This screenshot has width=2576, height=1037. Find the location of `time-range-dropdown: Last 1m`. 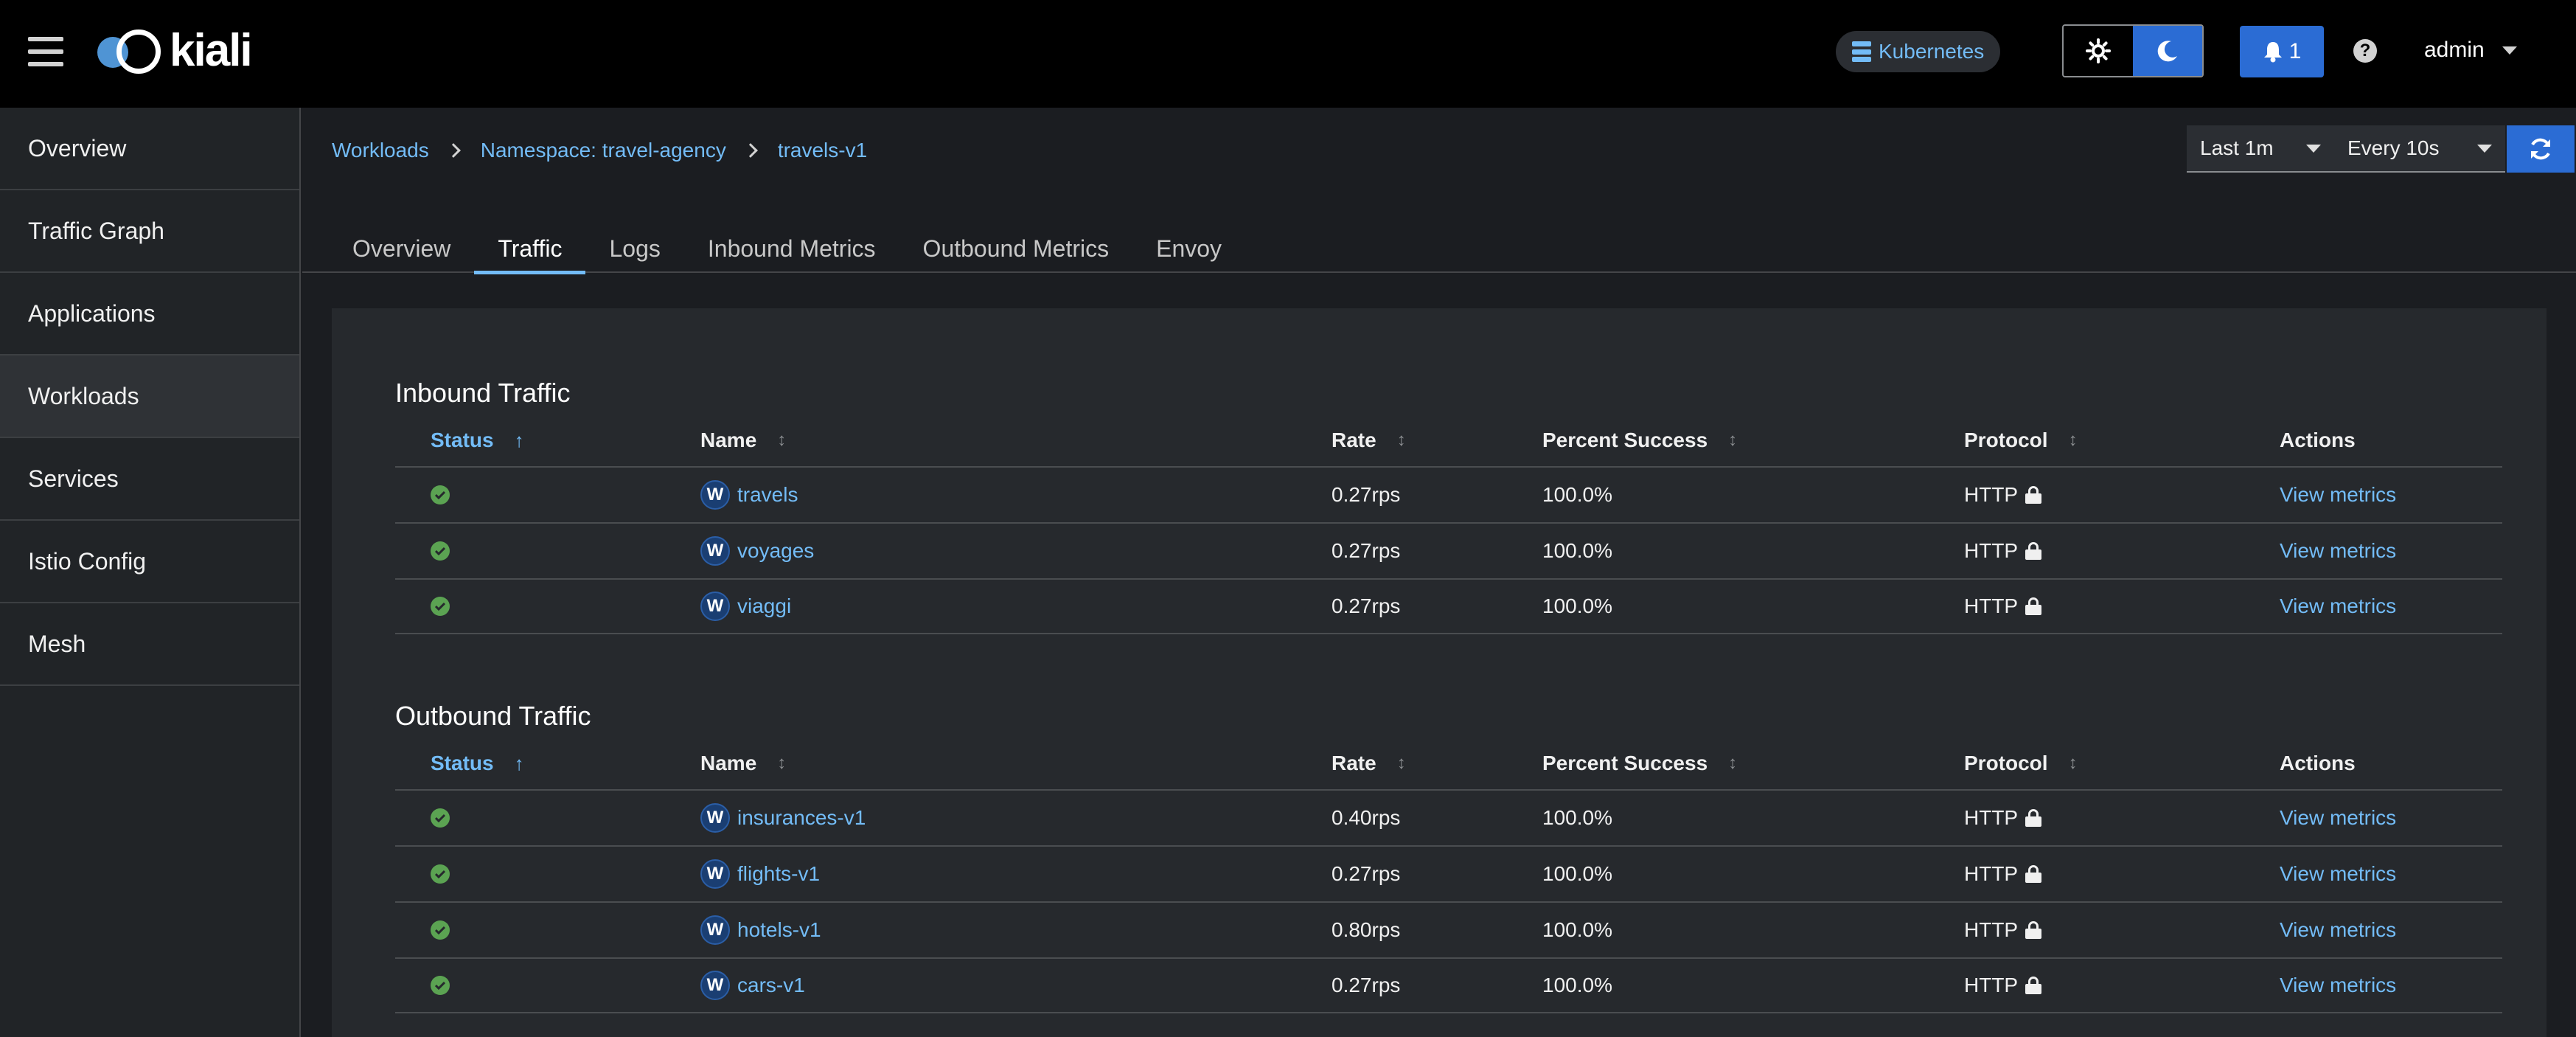

time-range-dropdown: Last 1m is located at coordinates (2260, 149).